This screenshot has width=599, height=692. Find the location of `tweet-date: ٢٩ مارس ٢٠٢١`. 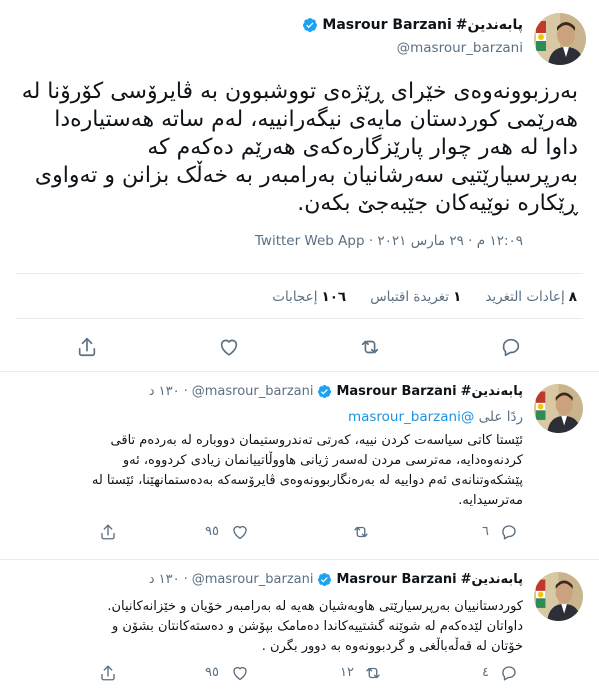

tweet-date: ٢٩ مارس ٢٠٢١ is located at coordinates (420, 241).